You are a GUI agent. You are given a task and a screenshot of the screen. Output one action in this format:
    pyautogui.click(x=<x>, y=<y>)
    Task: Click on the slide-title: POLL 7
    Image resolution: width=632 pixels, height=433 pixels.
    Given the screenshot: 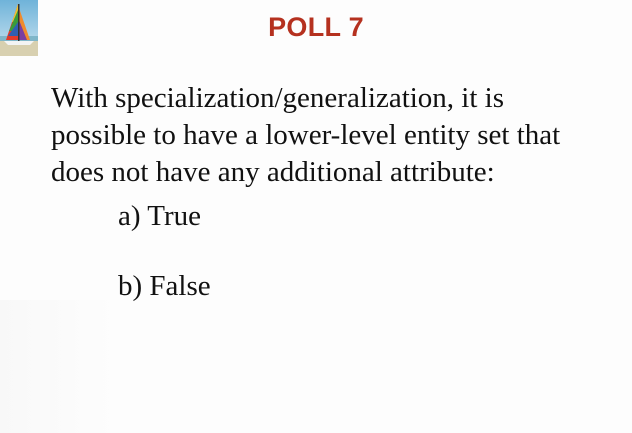 What is the action you would take?
    pyautogui.click(x=316, y=27)
    